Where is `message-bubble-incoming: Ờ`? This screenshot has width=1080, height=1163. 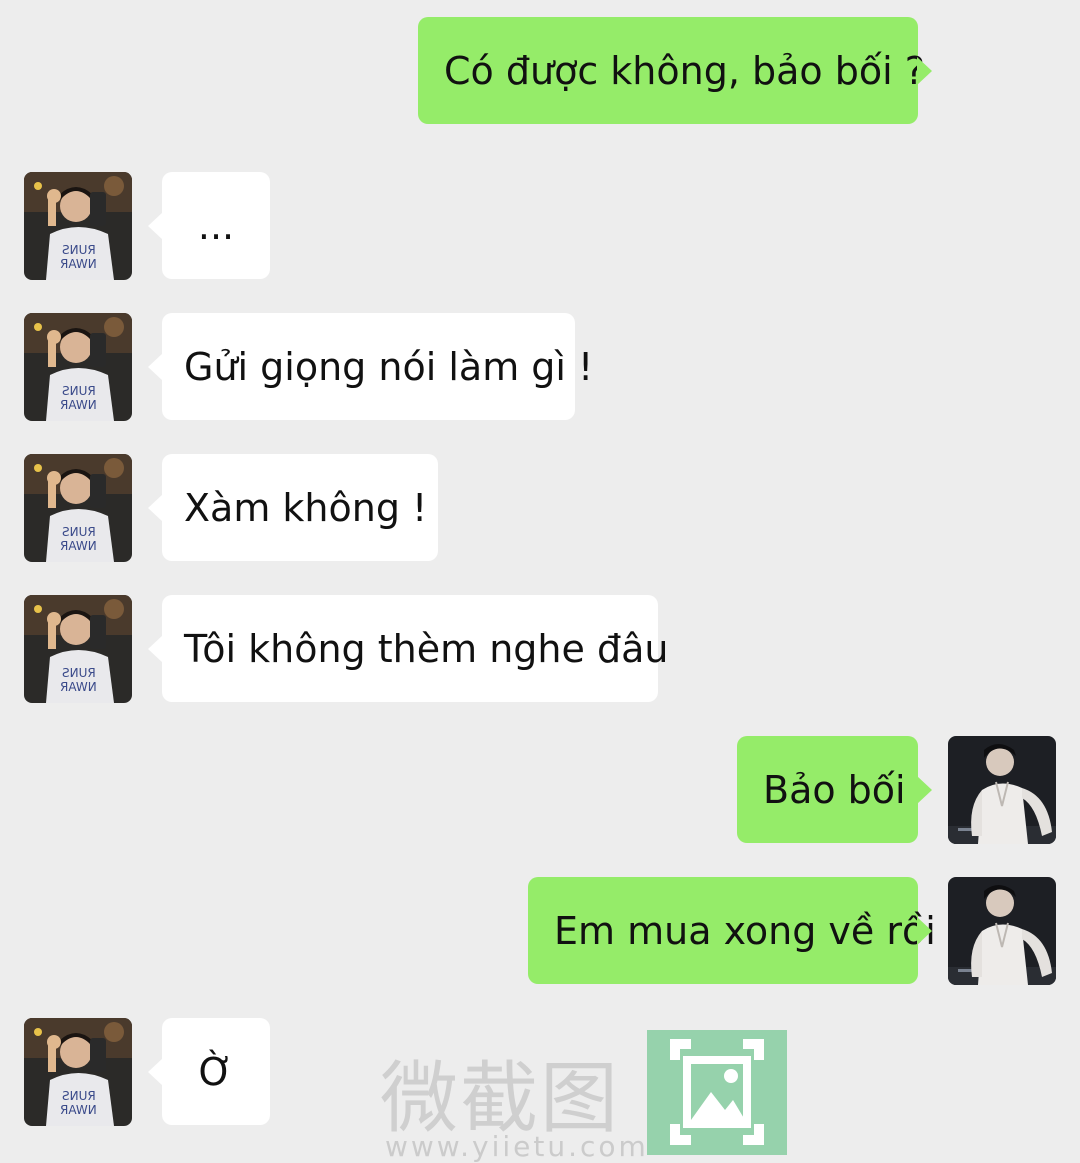
message-bubble-incoming: Ờ is located at coordinates (209, 1071).